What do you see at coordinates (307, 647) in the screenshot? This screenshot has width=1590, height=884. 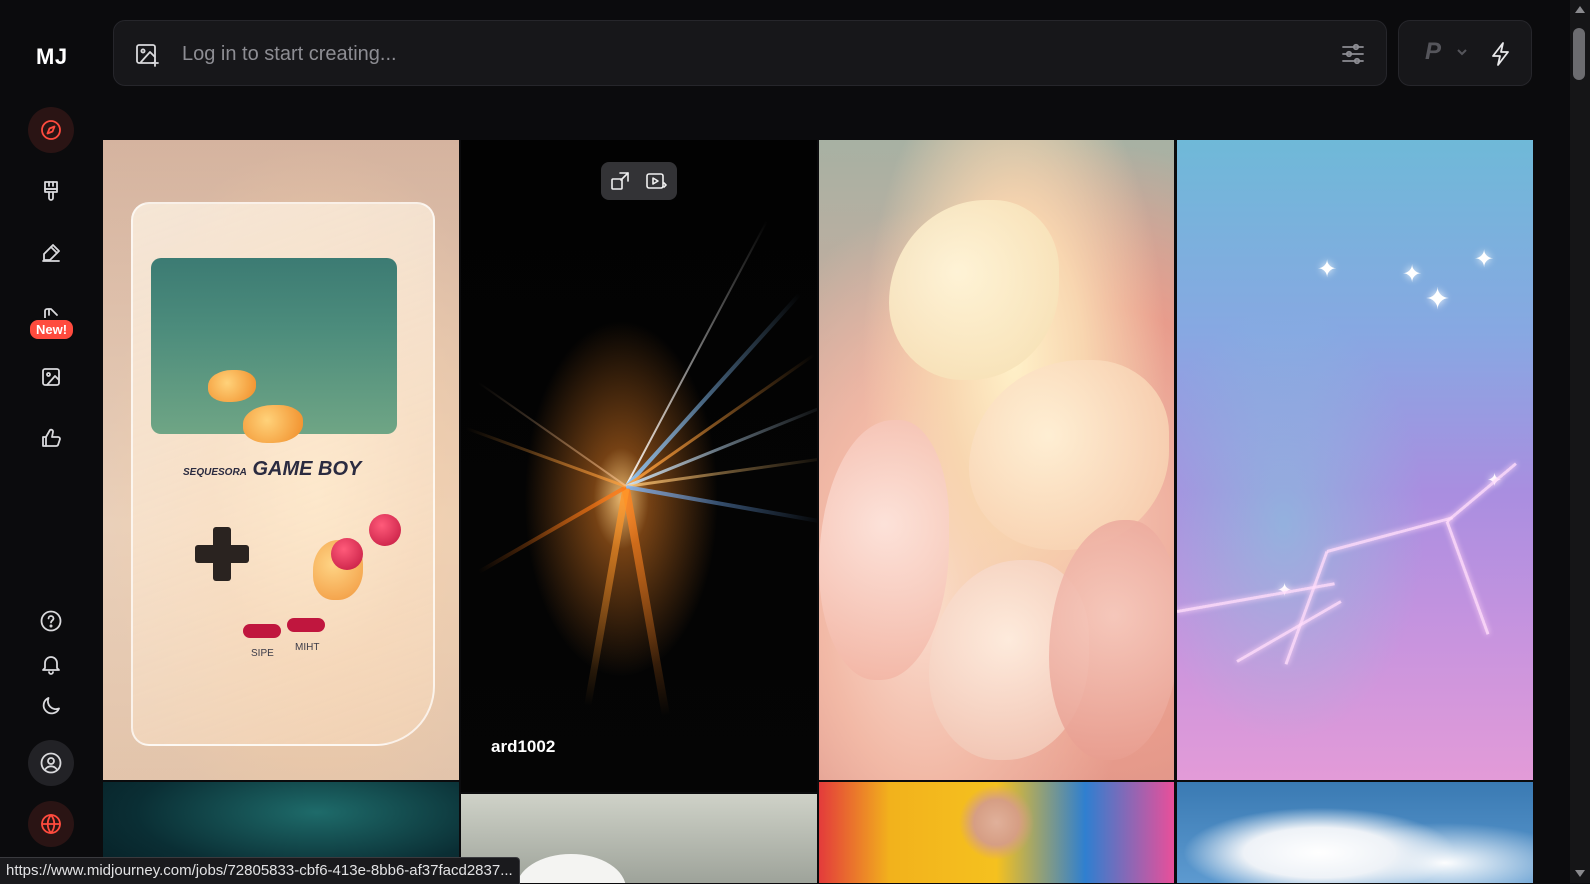 I see `gameboy-button-label: MIHT` at bounding box center [307, 647].